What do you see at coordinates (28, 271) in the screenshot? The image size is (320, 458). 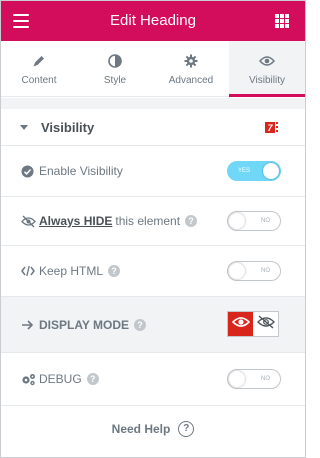 I see `code-icon` at bounding box center [28, 271].